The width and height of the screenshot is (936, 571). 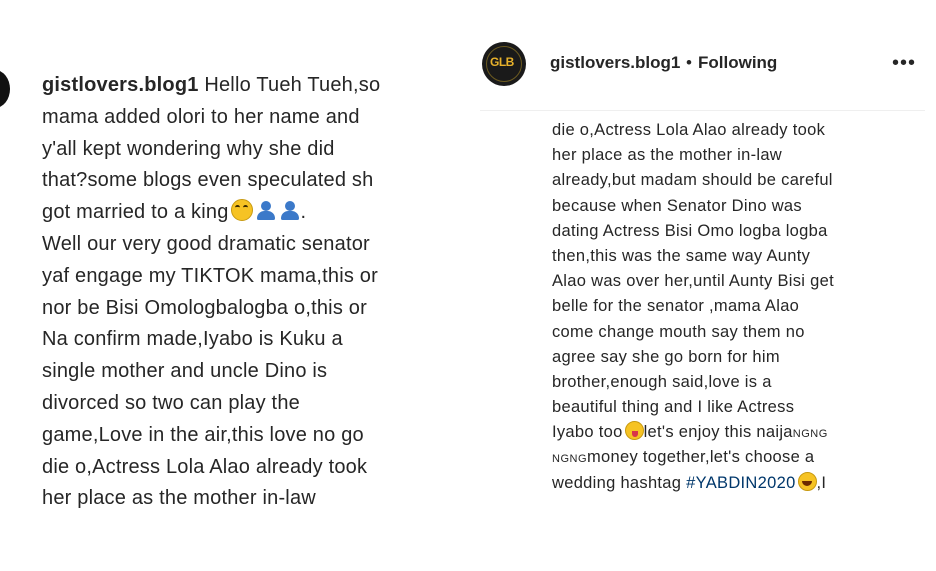 I want to click on caption-line: Iyabo too let's enjoy this naijaNGNG, so click(x=690, y=431).